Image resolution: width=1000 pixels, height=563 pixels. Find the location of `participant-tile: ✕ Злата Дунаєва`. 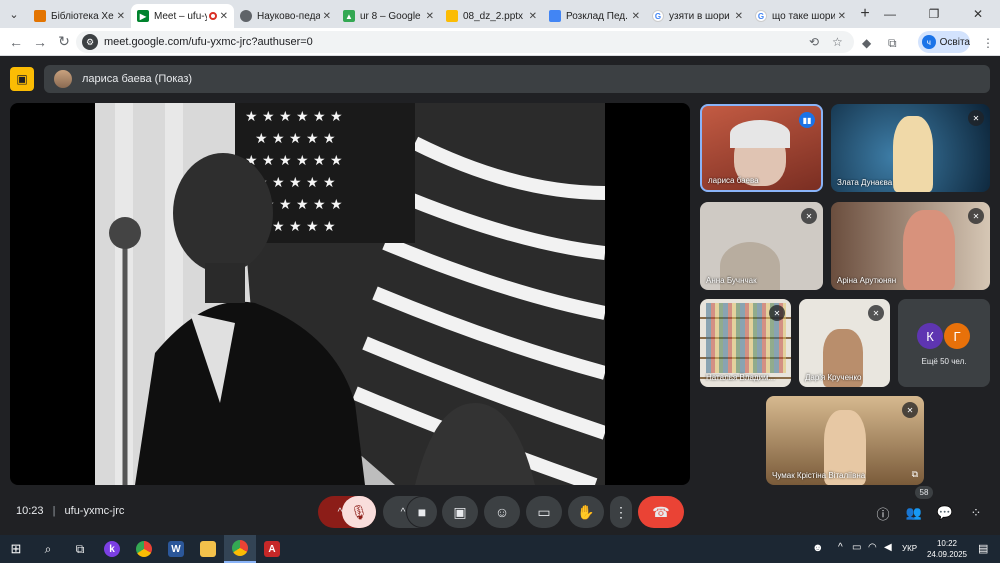

participant-tile: ✕ Злата Дунаєва is located at coordinates (910, 148).